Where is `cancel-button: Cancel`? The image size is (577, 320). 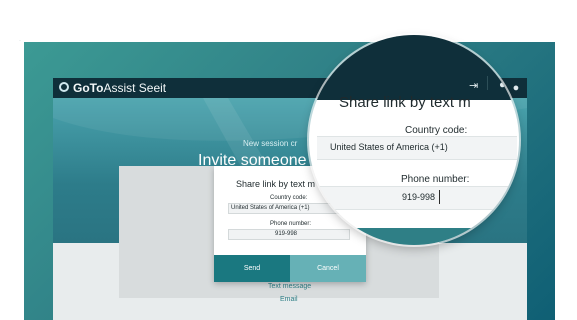 cancel-button: Cancel is located at coordinates (328, 268).